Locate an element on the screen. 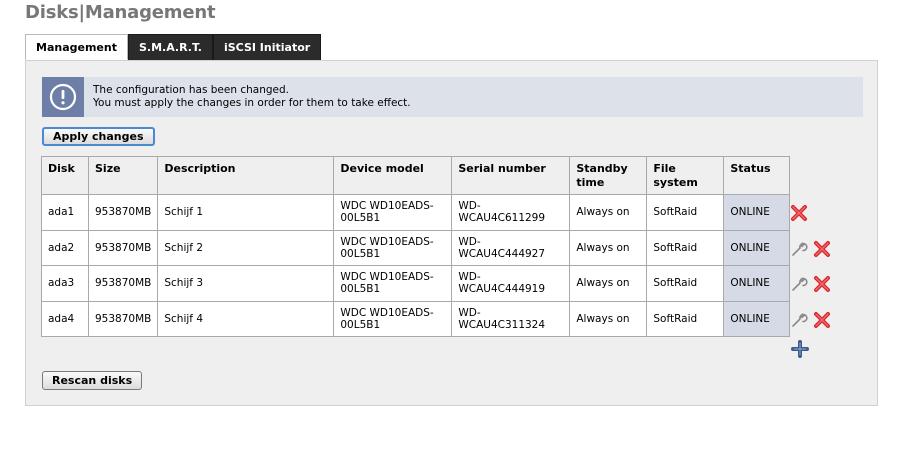 The width and height of the screenshot is (900, 456). col-fs-label-2: system is located at coordinates (675, 182).